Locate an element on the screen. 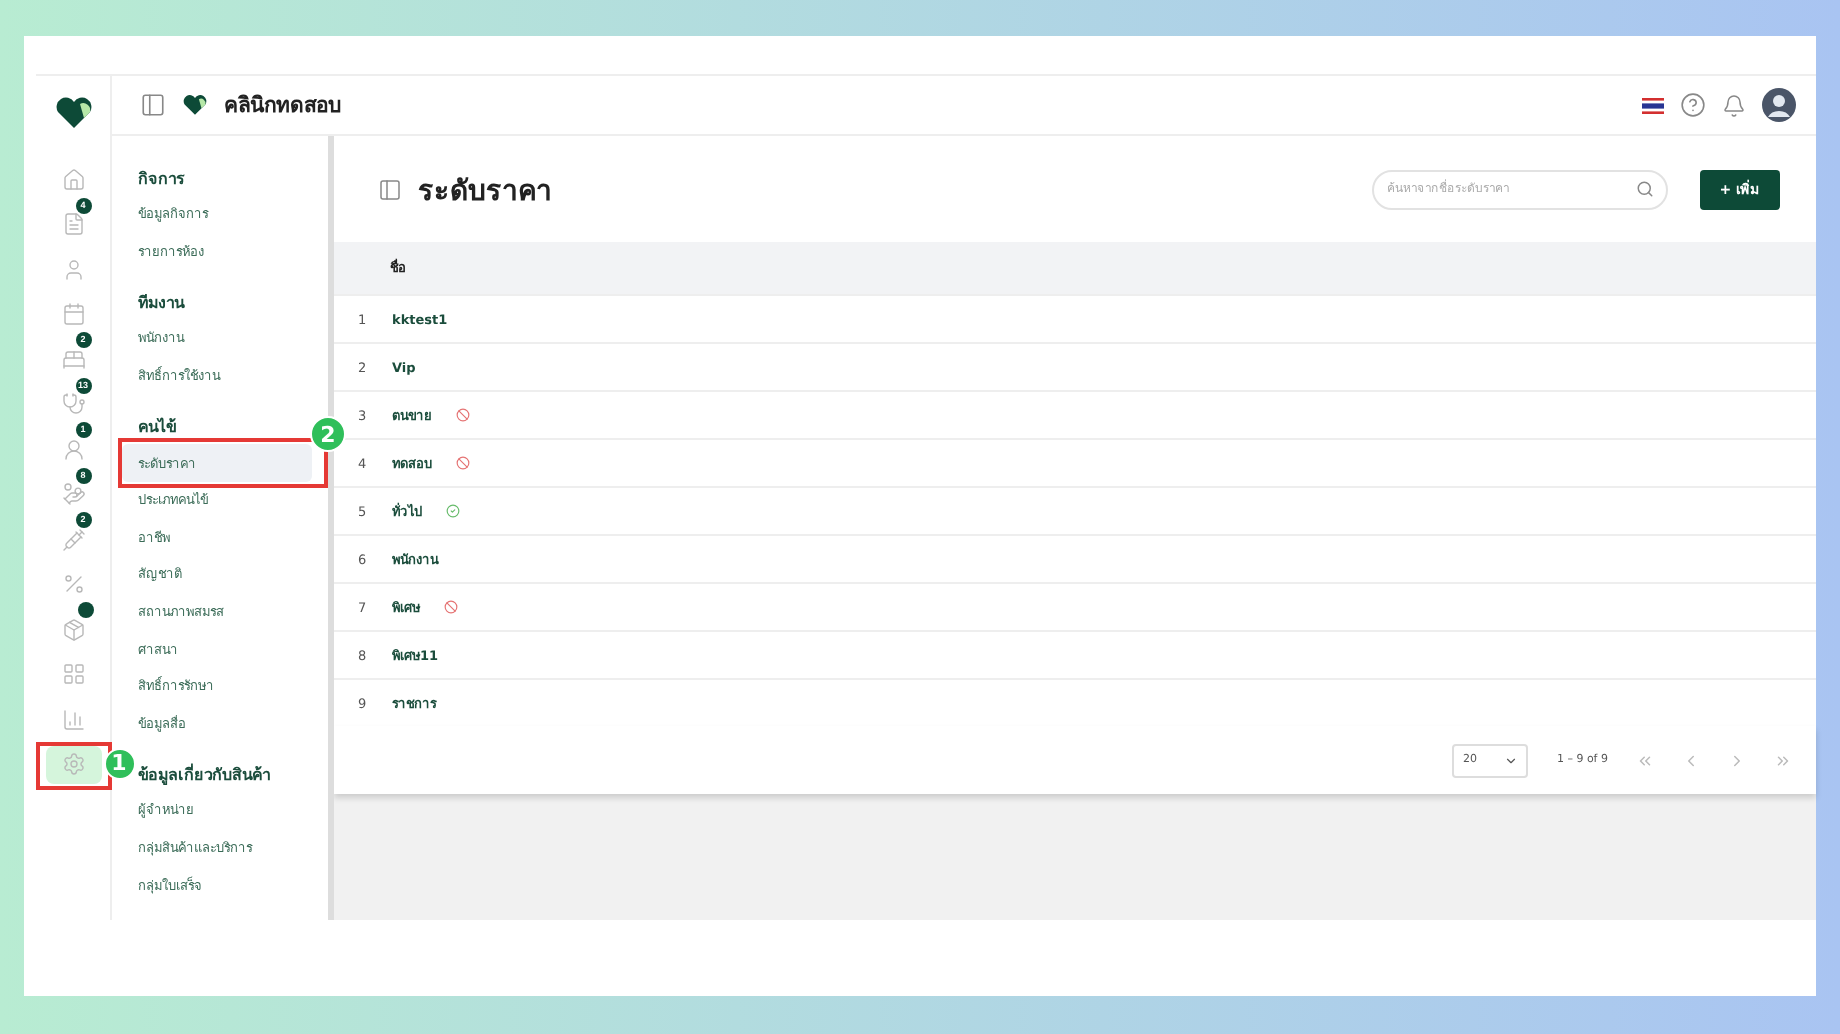 This screenshot has width=1840, height=1034. avatar-icon is located at coordinates (1779, 105).